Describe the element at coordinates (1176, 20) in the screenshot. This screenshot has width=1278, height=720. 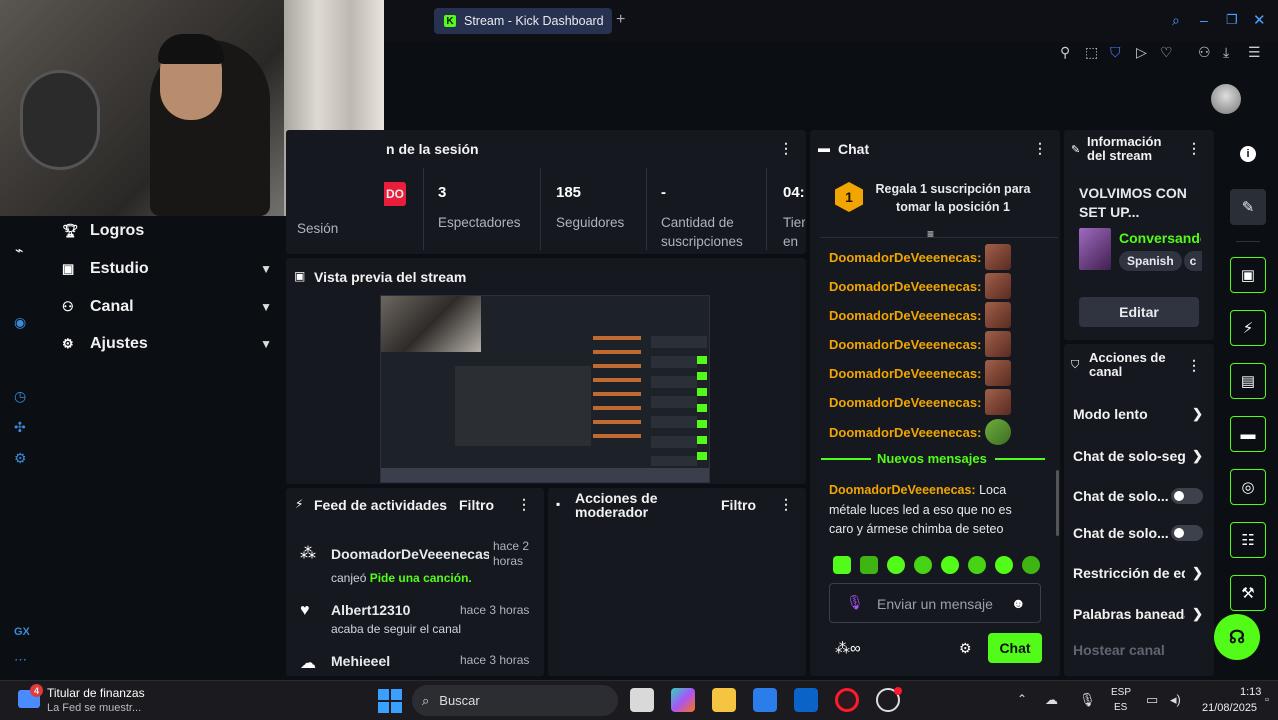
I see `search-icon: ⌕` at that location.